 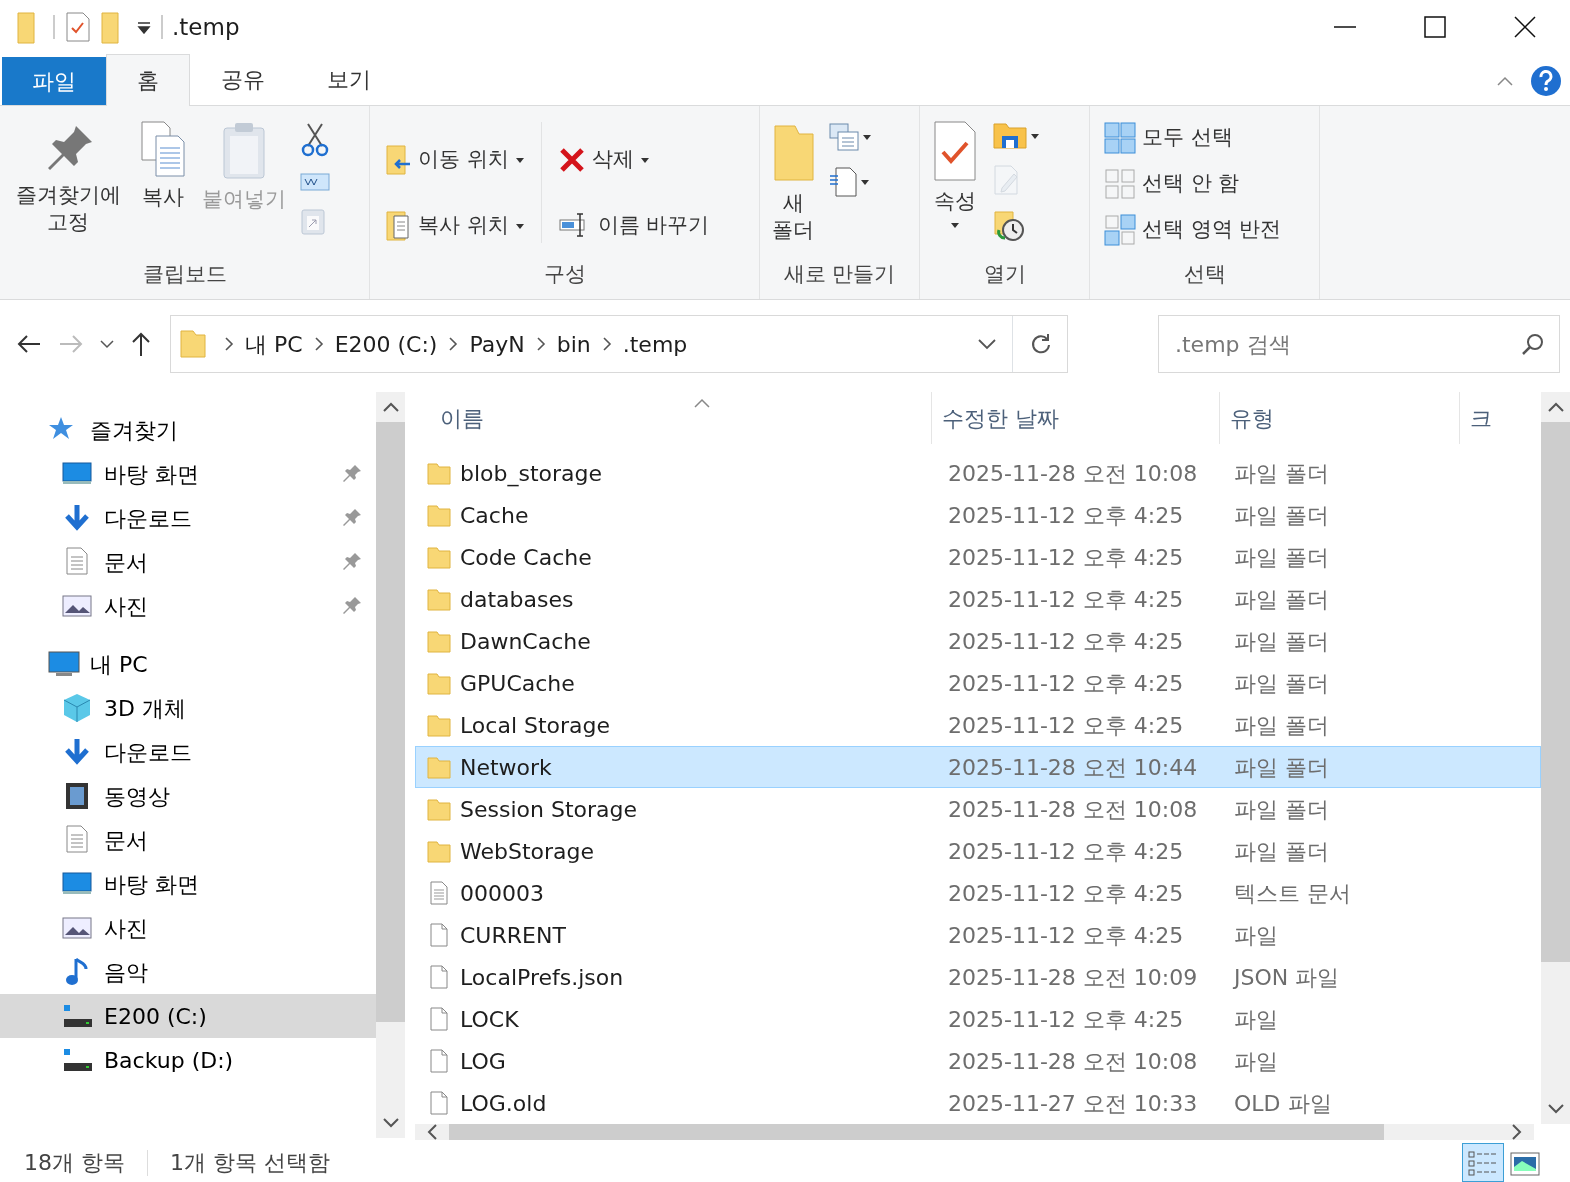 I want to click on file-name: LOCK, so click(x=489, y=1019).